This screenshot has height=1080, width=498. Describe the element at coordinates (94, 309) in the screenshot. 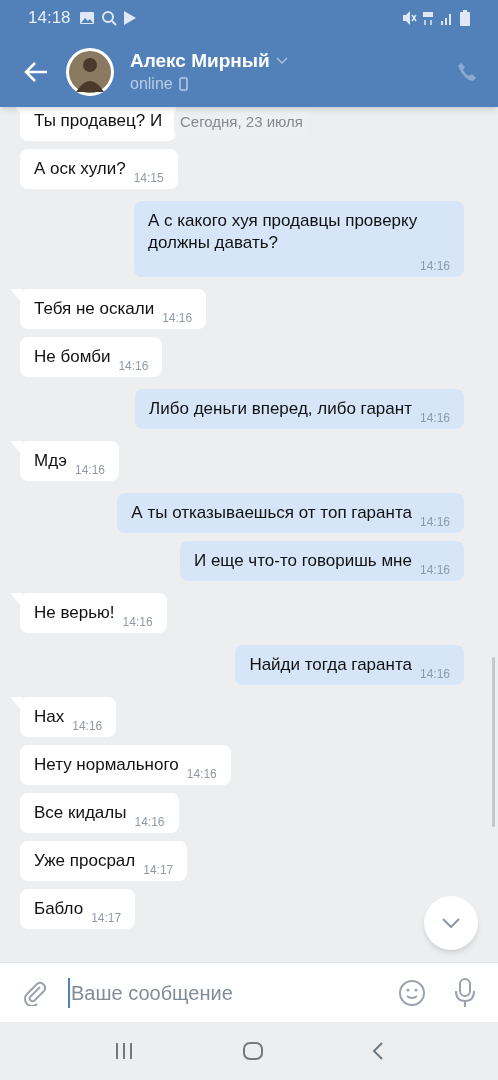

I see `message-text: Тебя не оскали` at that location.